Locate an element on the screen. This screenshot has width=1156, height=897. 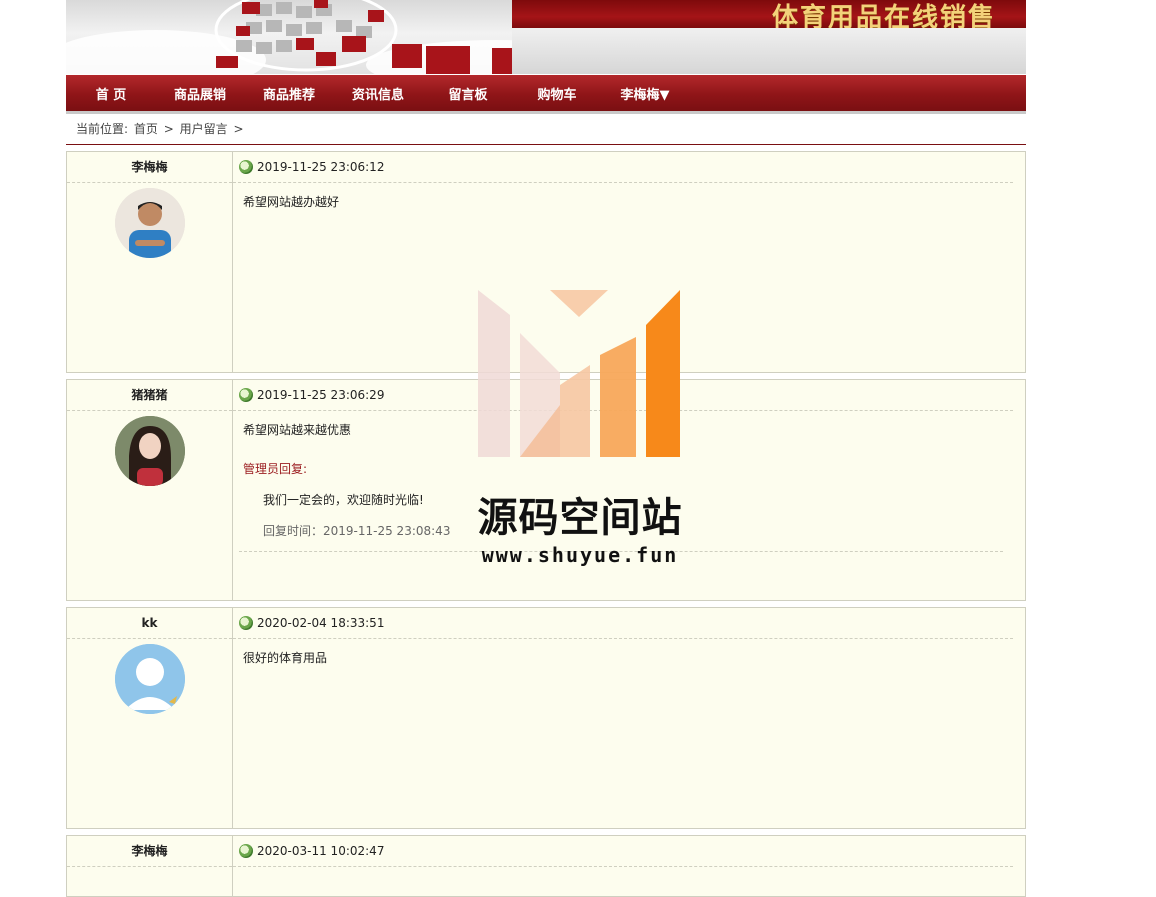
message-content: 希望网站越来越优惠 is located at coordinates (297, 430).